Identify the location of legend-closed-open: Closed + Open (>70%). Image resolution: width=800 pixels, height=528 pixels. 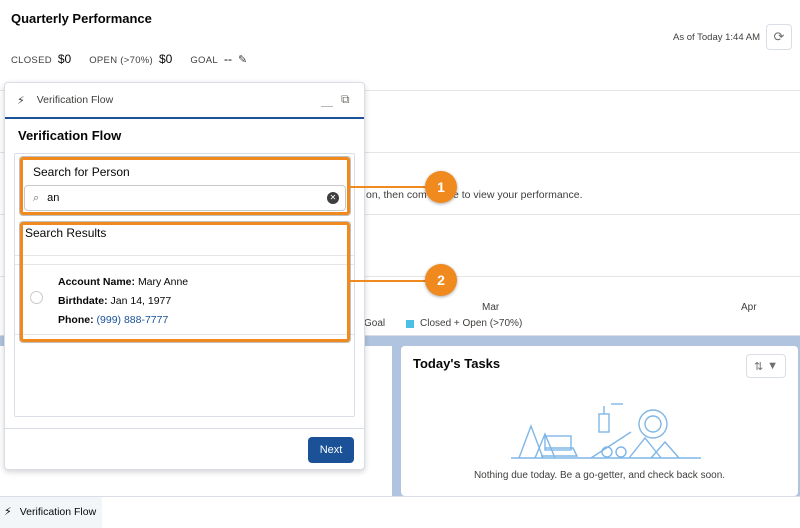
(464, 323).